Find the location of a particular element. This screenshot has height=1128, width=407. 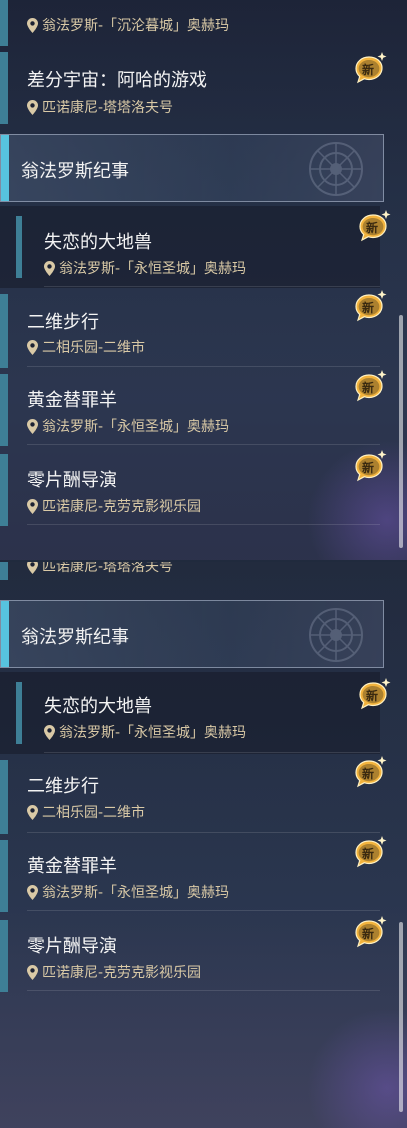

quest-location-text: 翁法罗斯-「沉沦暮城」奥赫玛 is located at coordinates (136, 26).